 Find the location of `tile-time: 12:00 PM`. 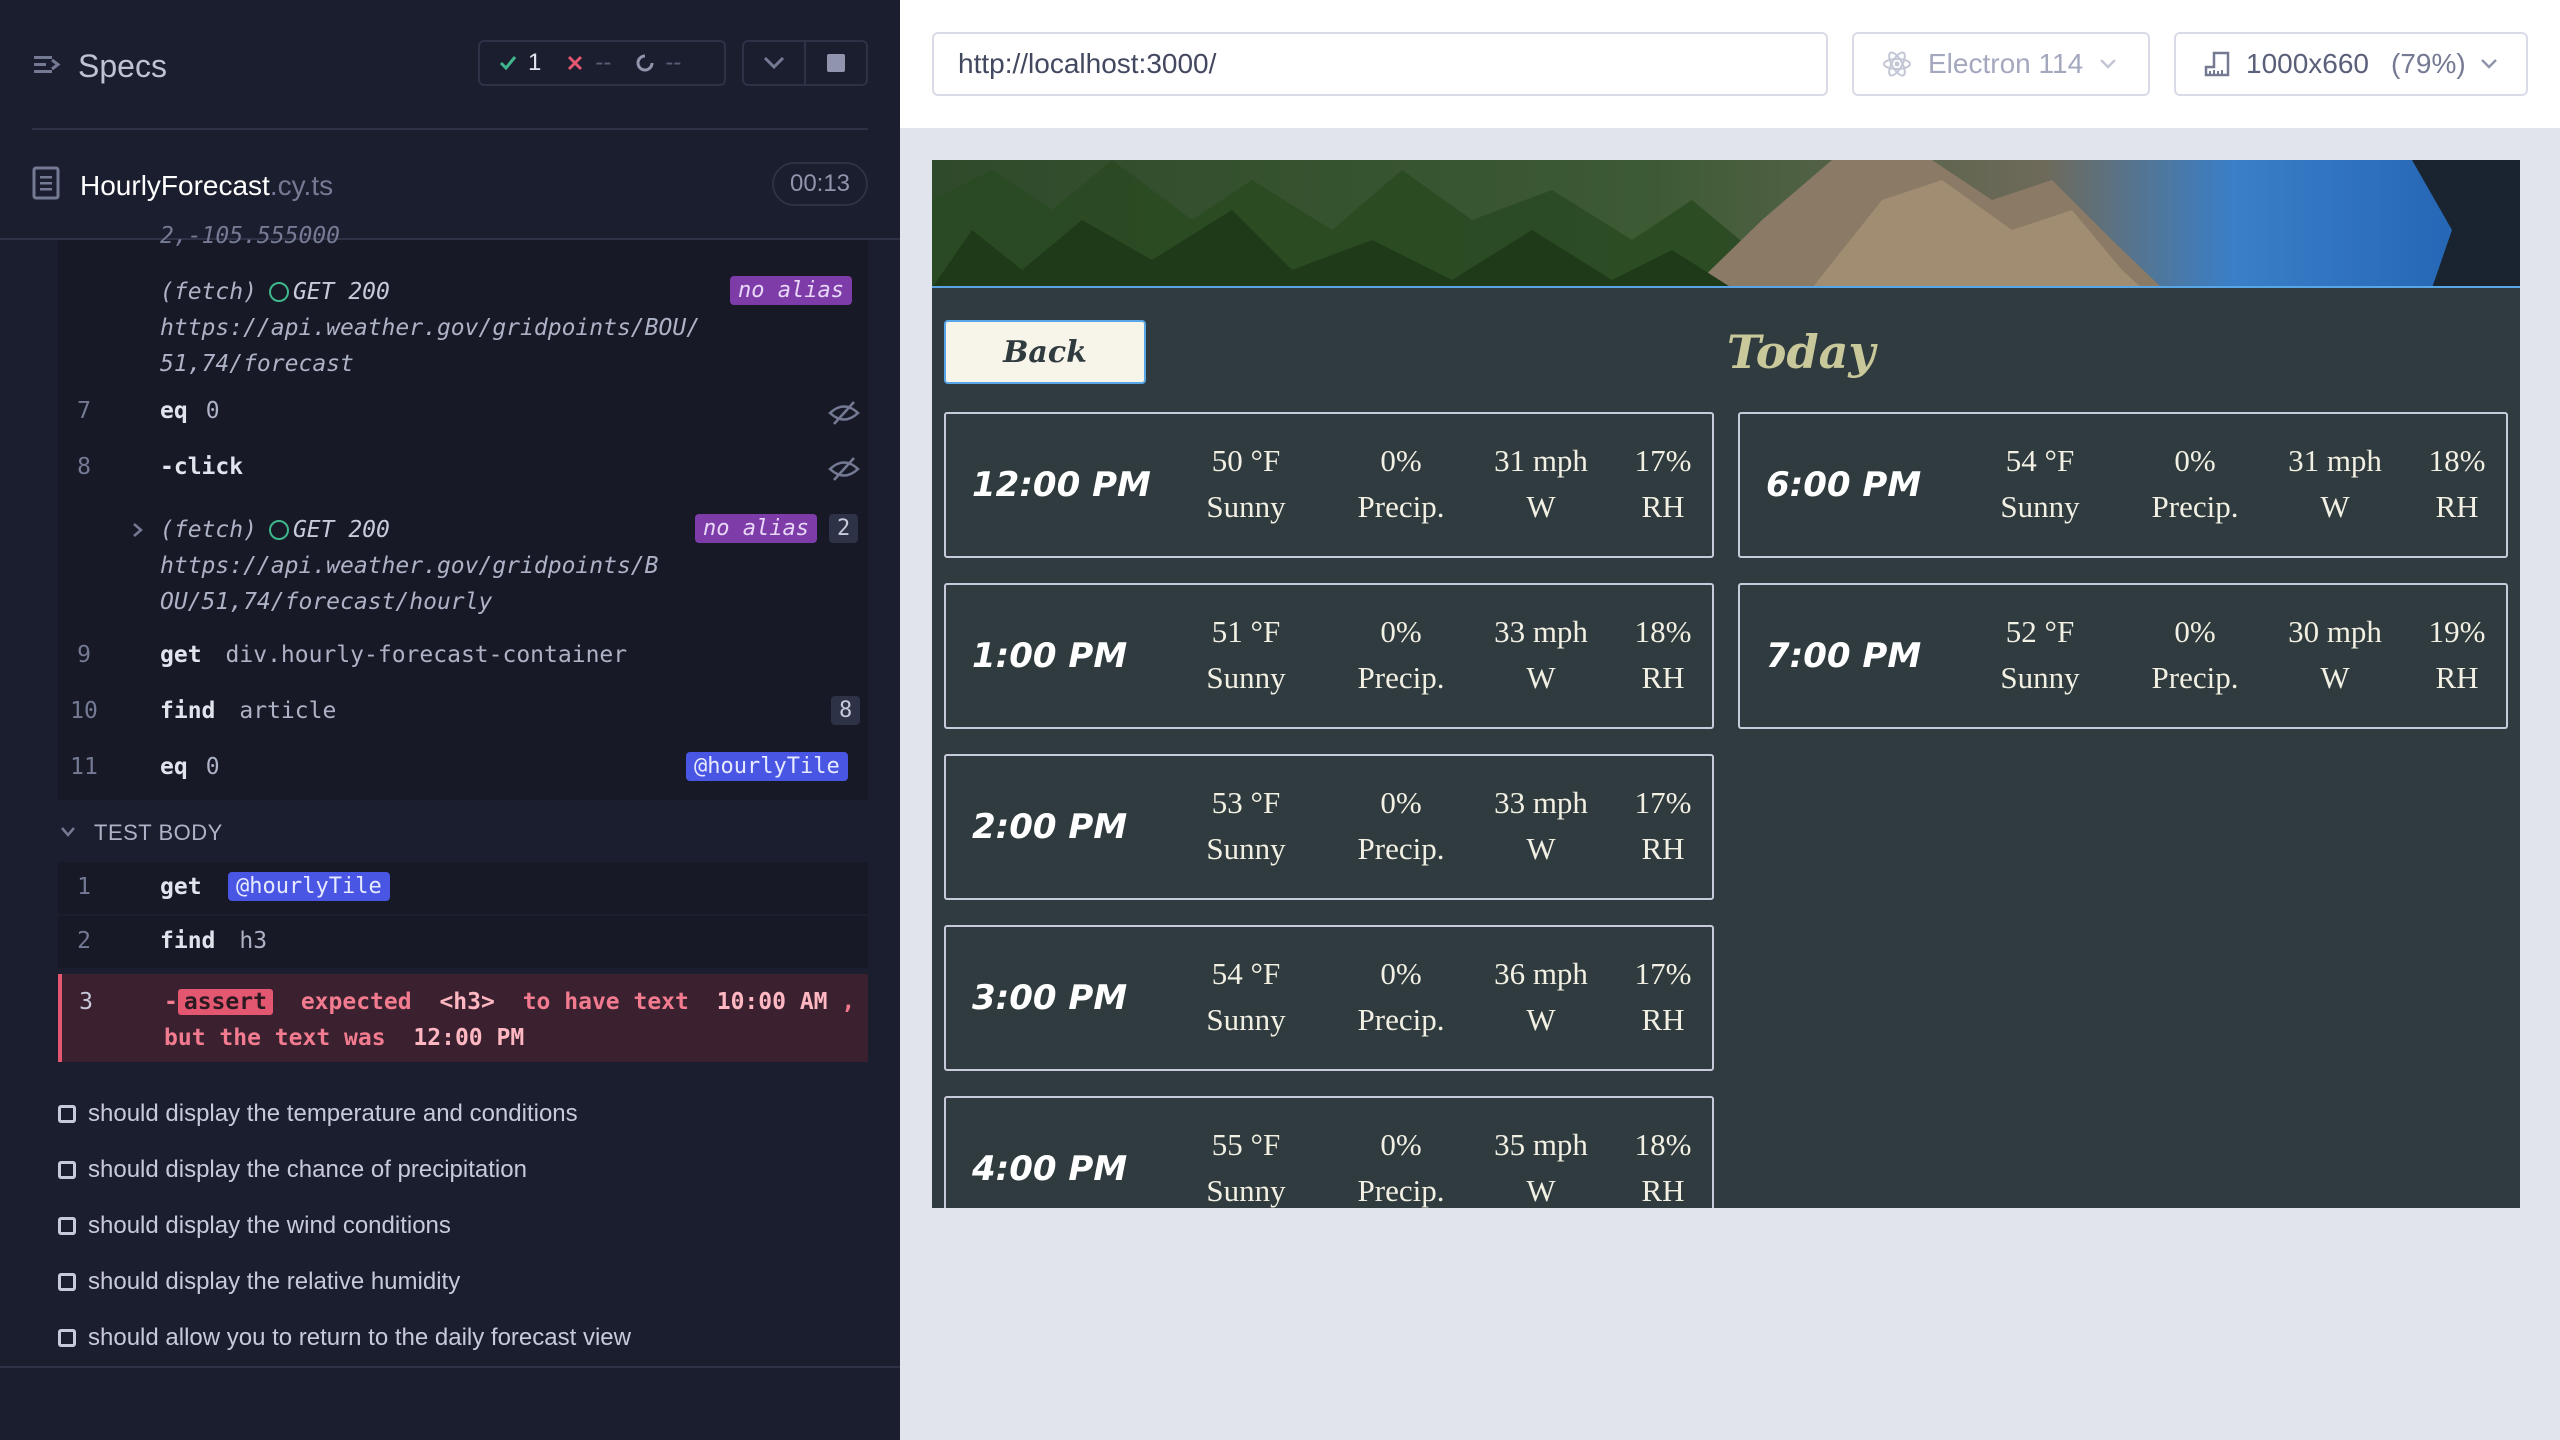

tile-time: 12:00 PM is located at coordinates (1061, 485).